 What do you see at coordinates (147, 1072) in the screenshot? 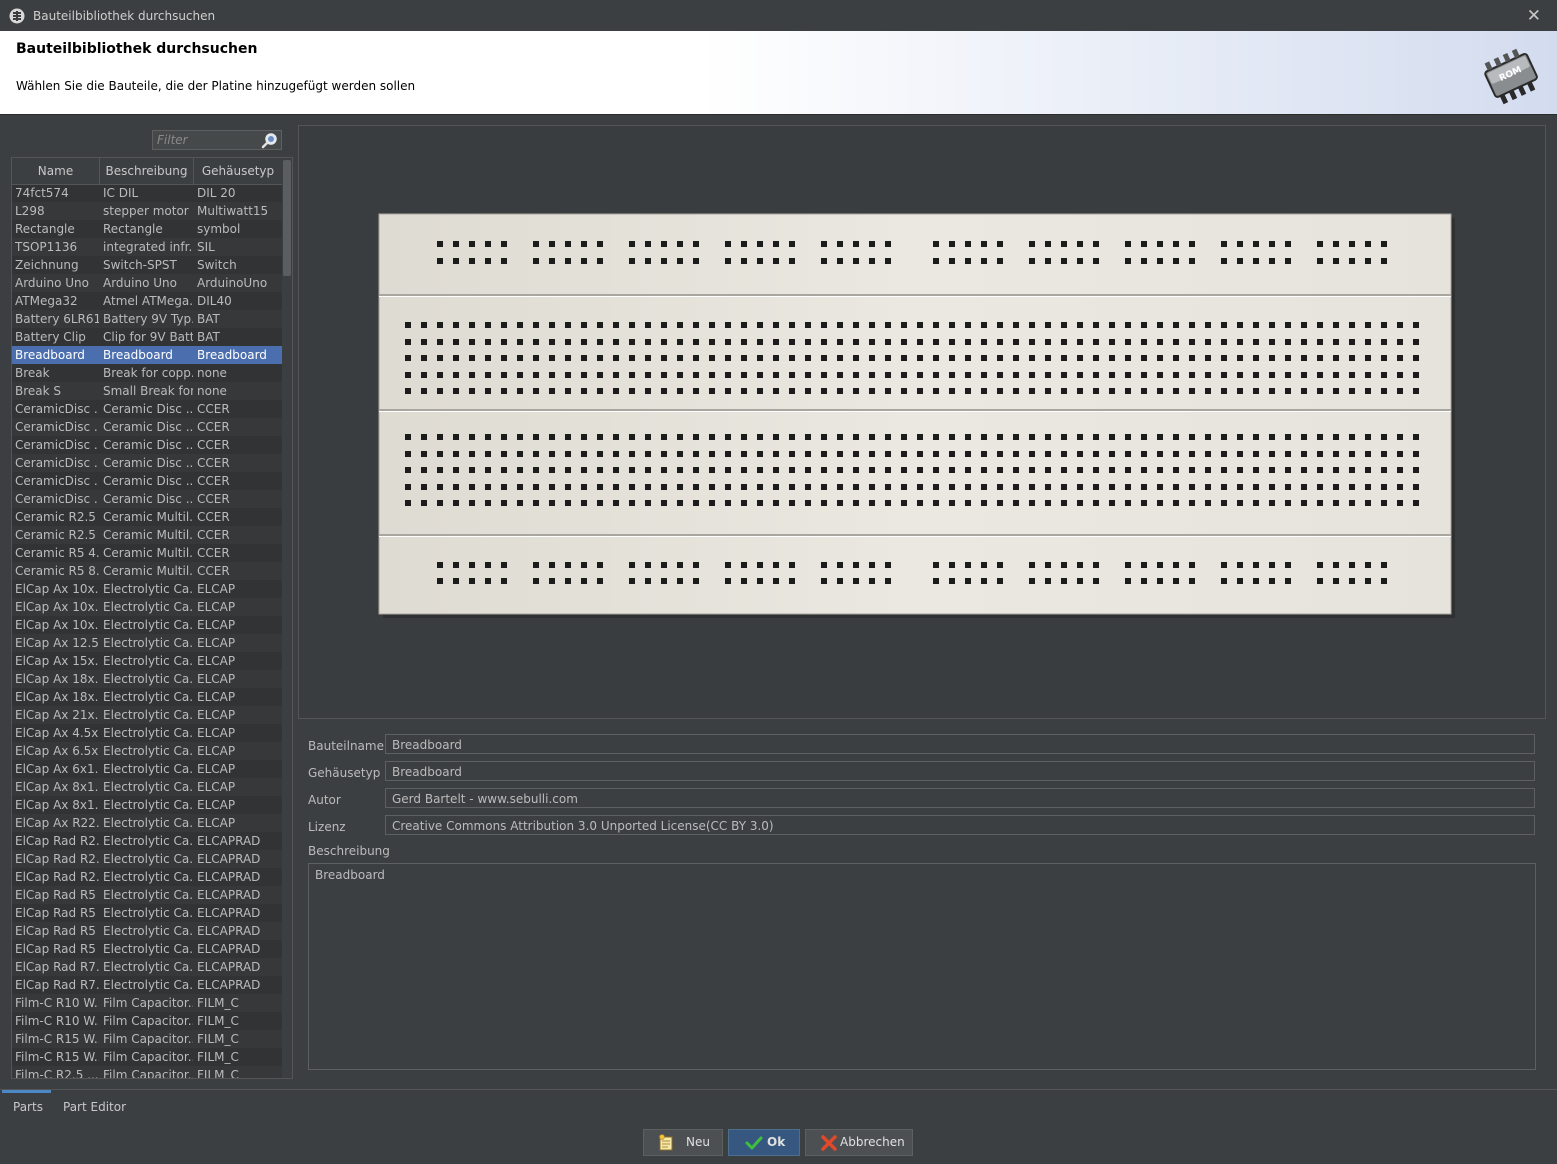
I see `table-row: Film-C R2.5 ... Film Capacitor... FILM_C` at bounding box center [147, 1072].